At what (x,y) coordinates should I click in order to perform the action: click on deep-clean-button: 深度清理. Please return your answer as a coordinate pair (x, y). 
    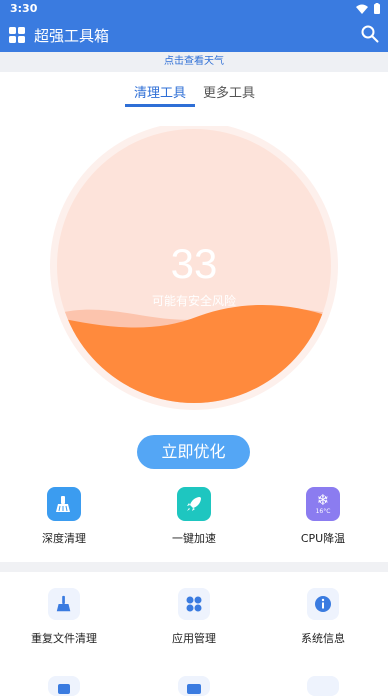
    Looking at the image, I should click on (64, 516).